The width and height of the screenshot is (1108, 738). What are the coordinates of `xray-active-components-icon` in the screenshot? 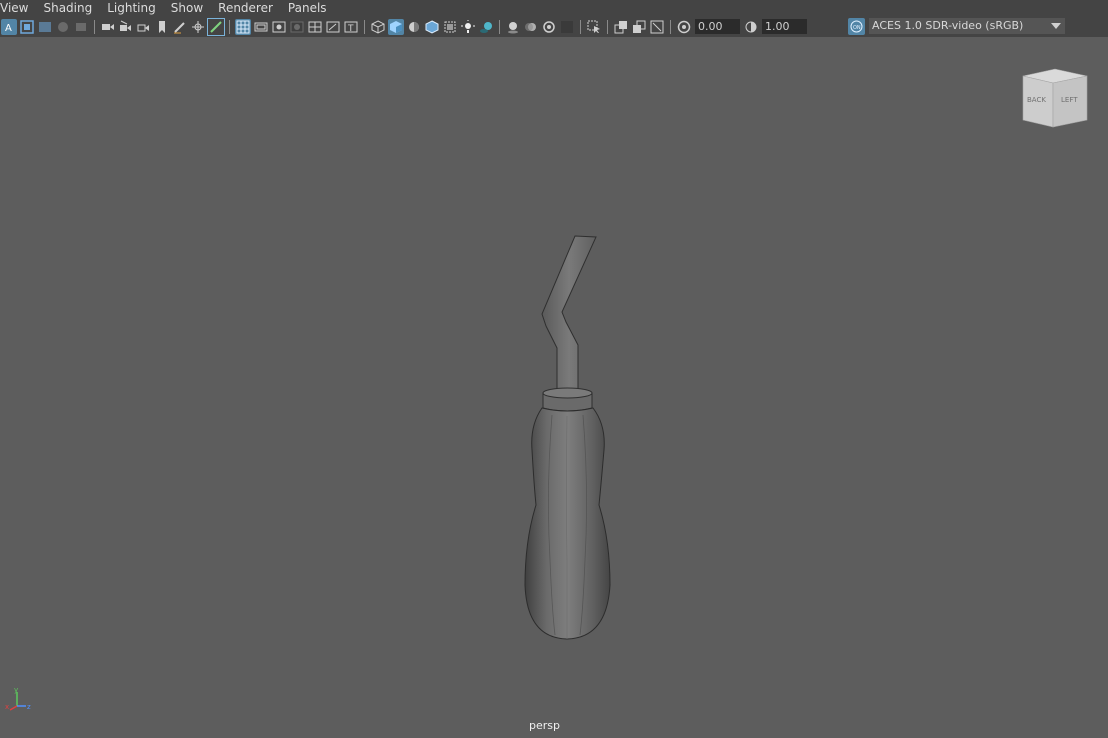 It's located at (639, 27).